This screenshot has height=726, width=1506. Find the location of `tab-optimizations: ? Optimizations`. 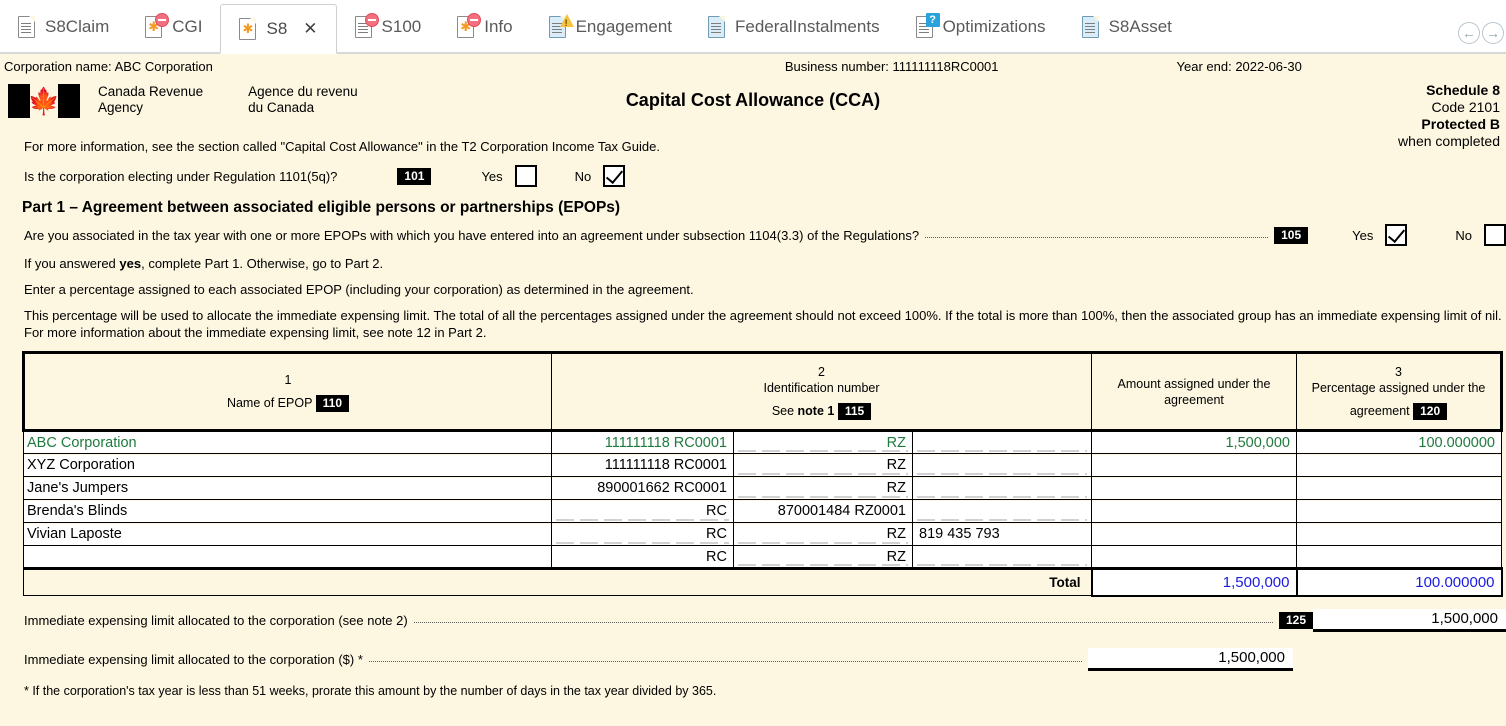

tab-optimizations: ? Optimizations is located at coordinates (981, 27).